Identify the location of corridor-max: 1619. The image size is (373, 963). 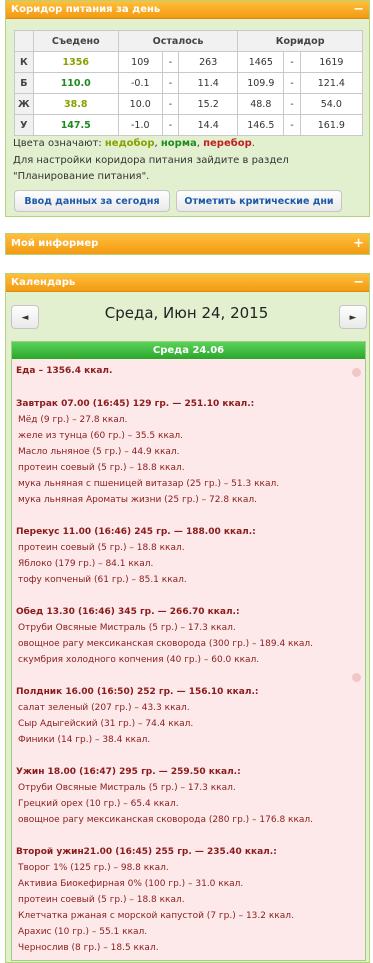
(331, 62).